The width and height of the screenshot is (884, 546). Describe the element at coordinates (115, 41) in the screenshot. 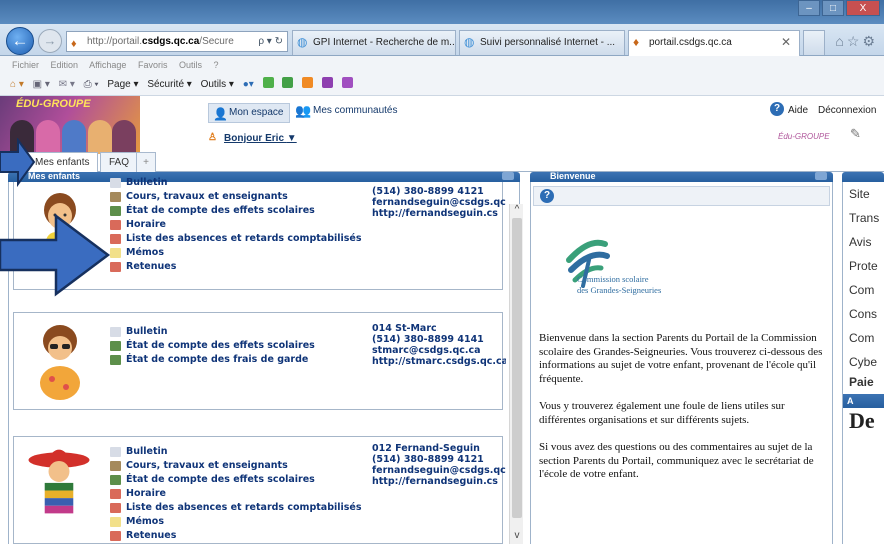

I see `address-prefix: http://portail.` at that location.